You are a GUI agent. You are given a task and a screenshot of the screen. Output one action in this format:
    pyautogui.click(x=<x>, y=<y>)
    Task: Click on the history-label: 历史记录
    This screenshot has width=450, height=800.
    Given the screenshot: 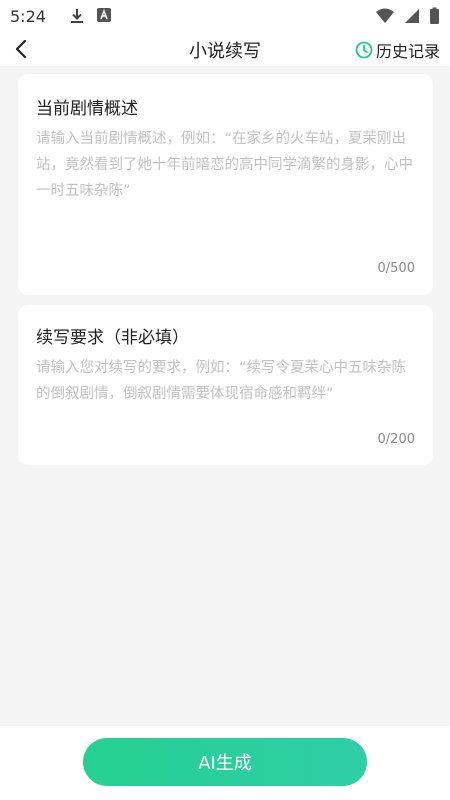 What is the action you would take?
    pyautogui.click(x=407, y=51)
    